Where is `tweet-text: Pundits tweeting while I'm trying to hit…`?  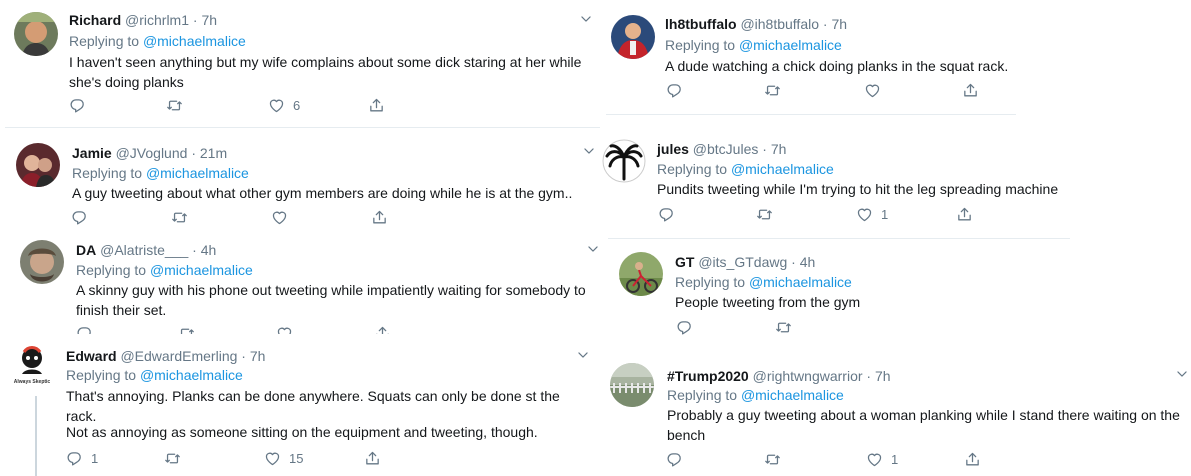
tweet-text: Pundits tweeting while I'm trying to hit… is located at coordinates (858, 189).